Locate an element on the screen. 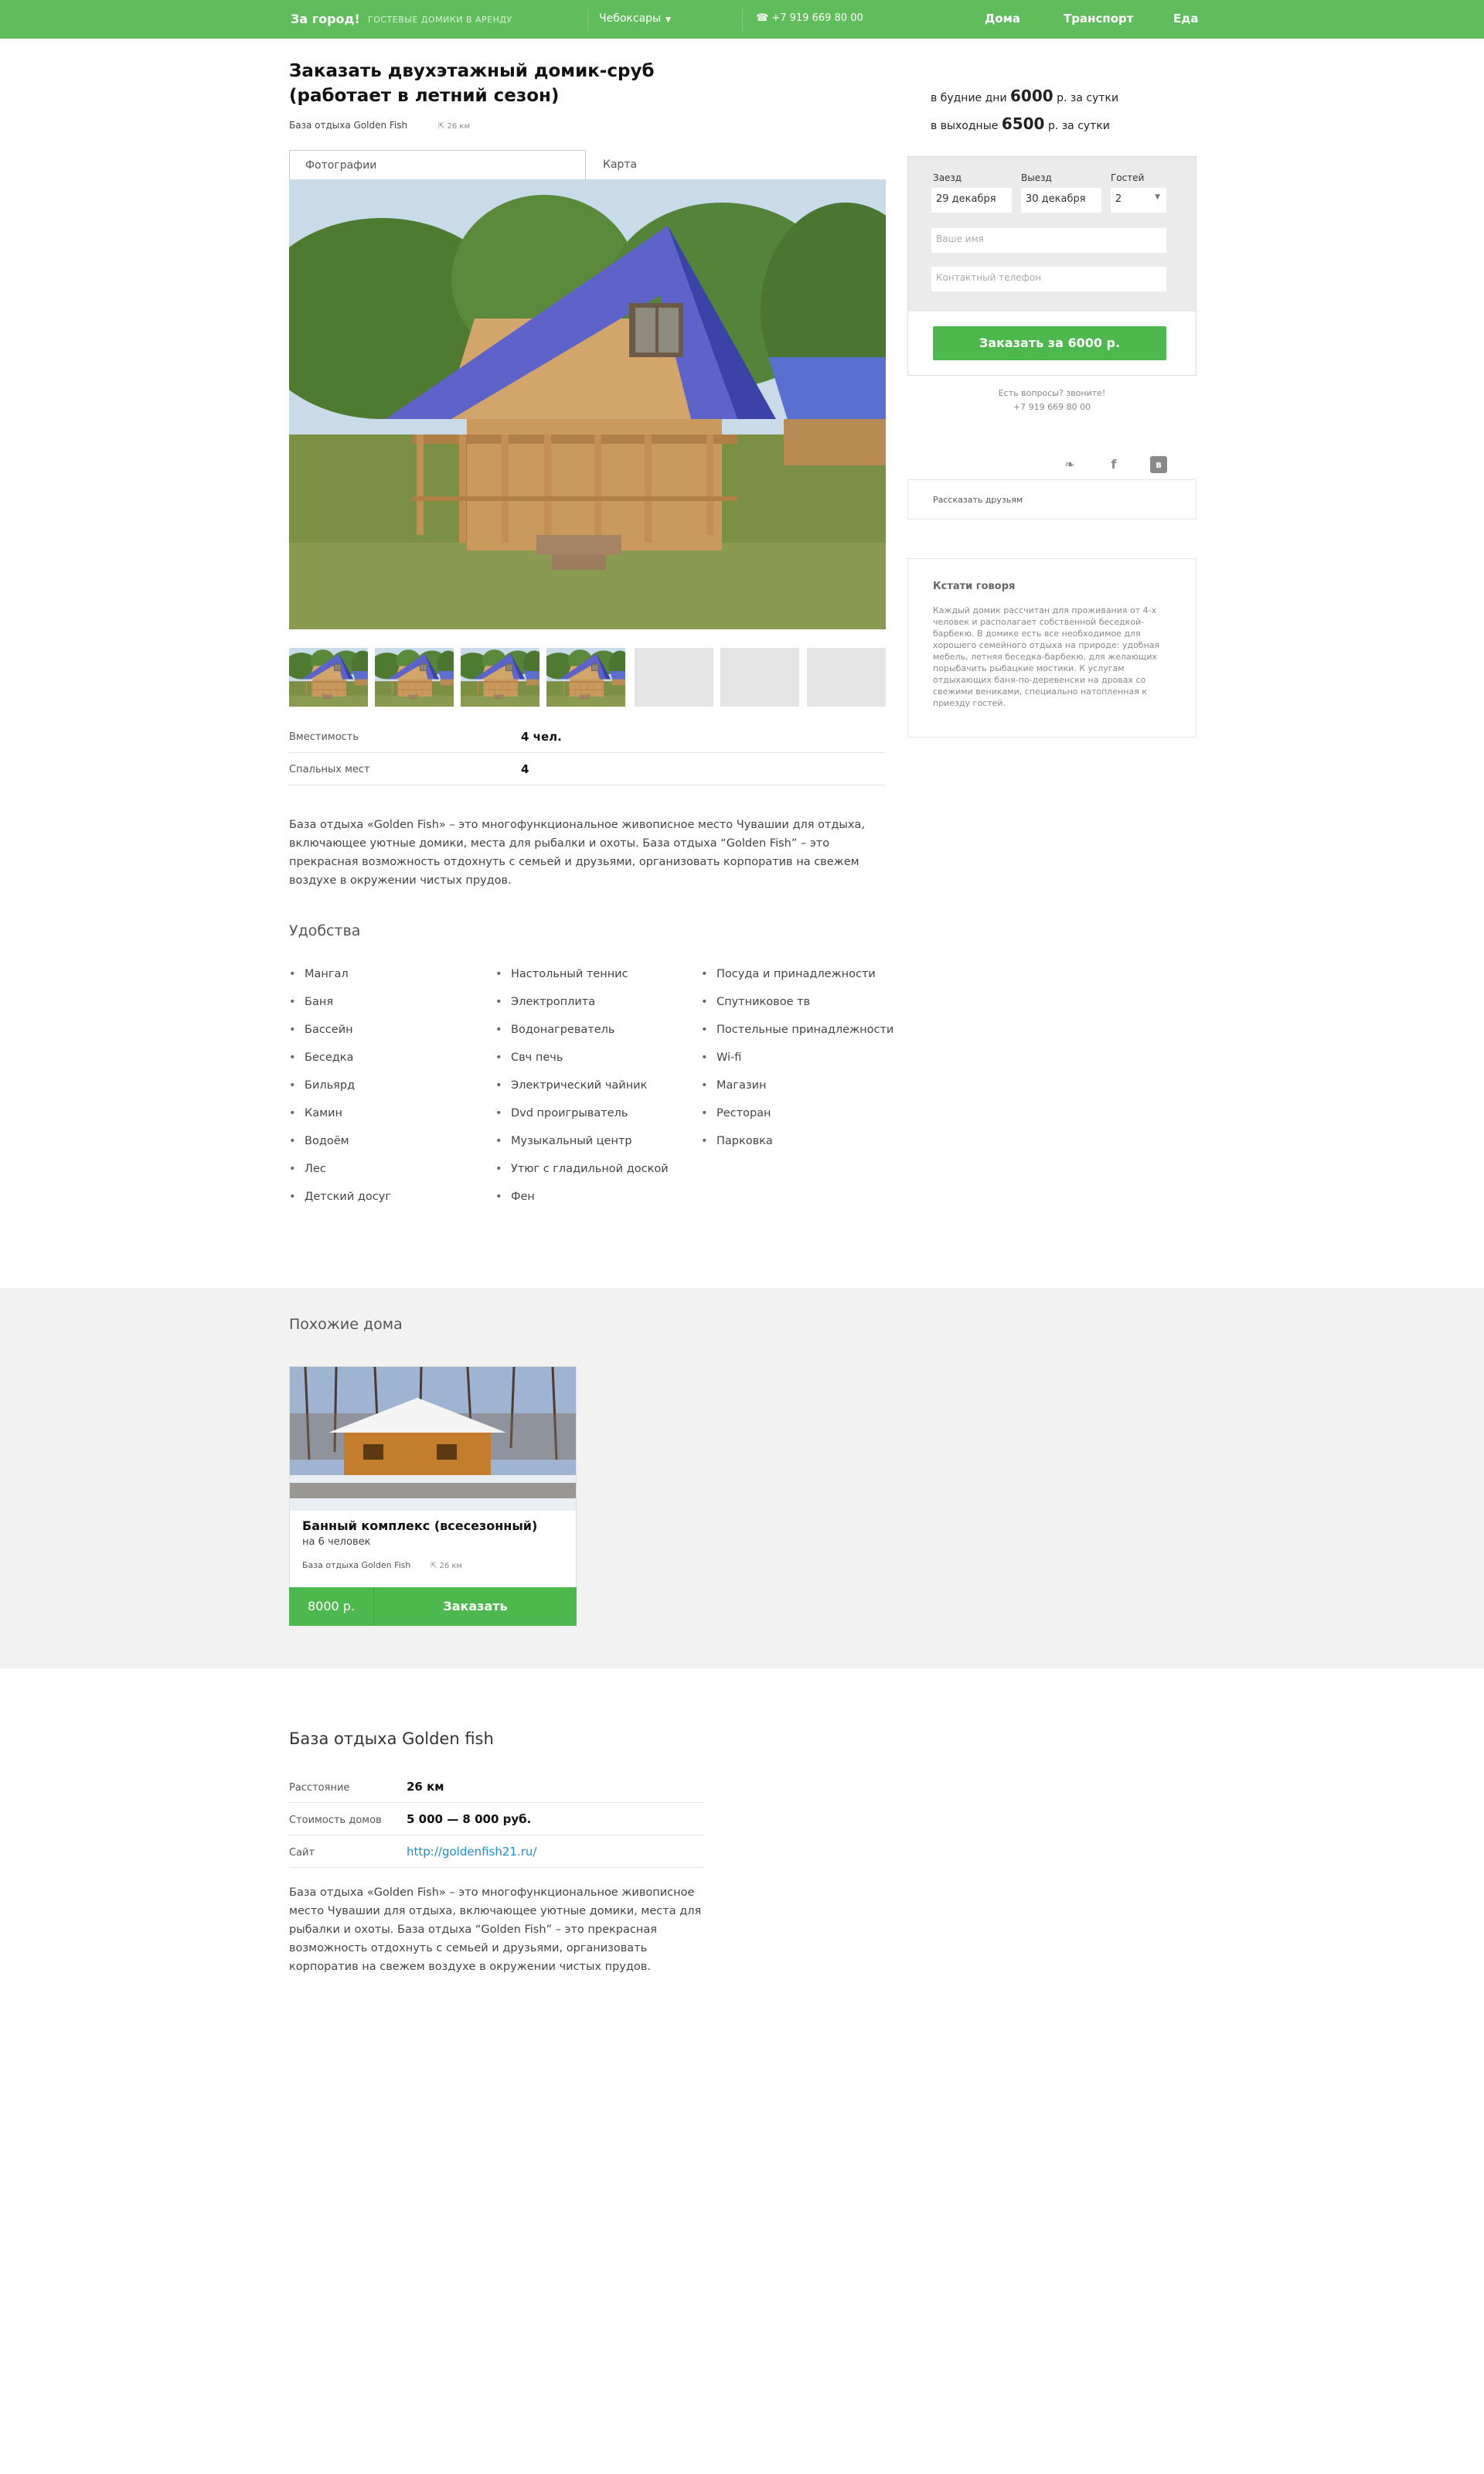 Image resolution: width=1484 pixels, height=2474 pixels. distance: ⇱ 26 км is located at coordinates (454, 126).